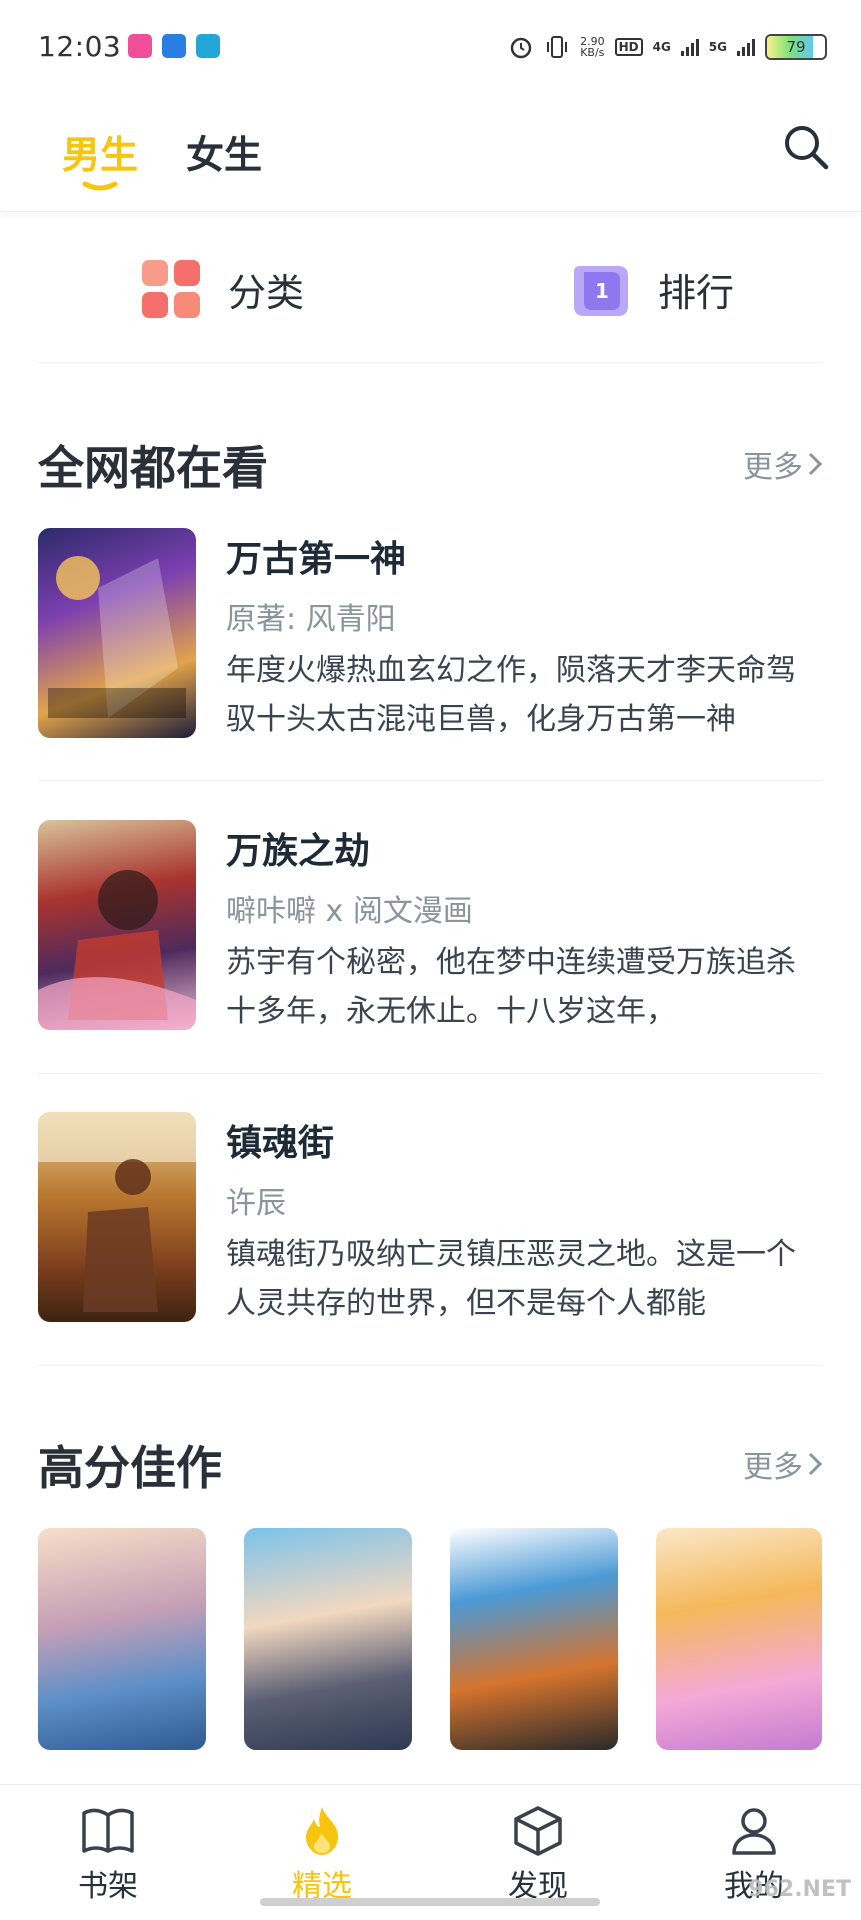 This screenshot has height=1920, width=861. Describe the element at coordinates (224, 151) in the screenshot. I see `tab-female: 女生` at that location.